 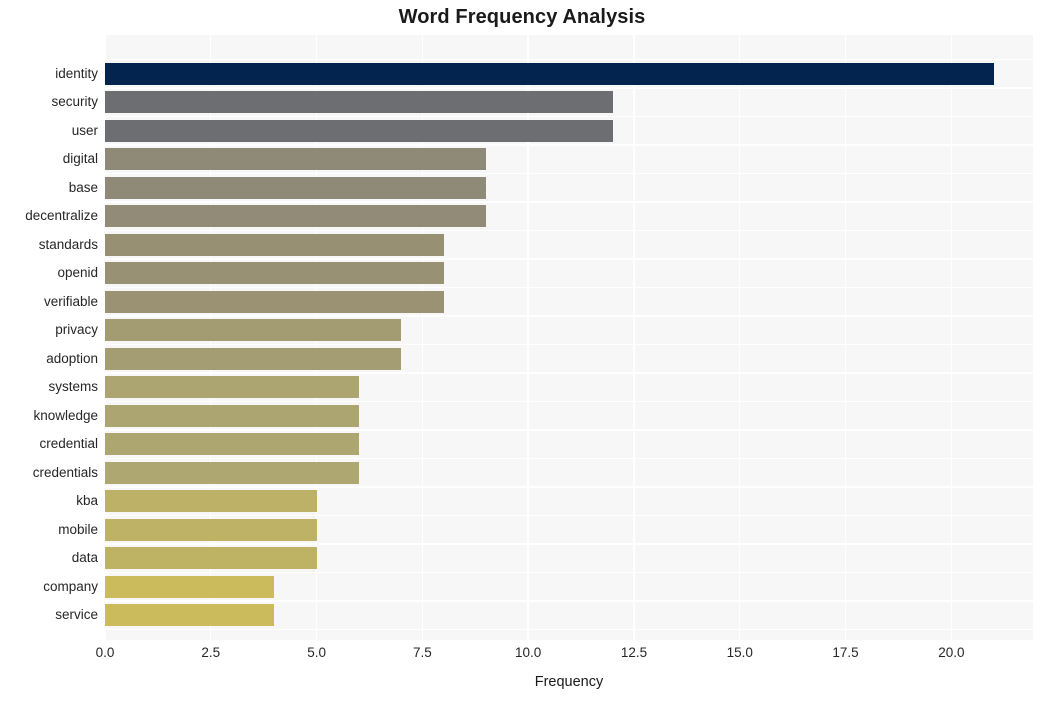 I want to click on bar-digital, so click(x=295, y=159).